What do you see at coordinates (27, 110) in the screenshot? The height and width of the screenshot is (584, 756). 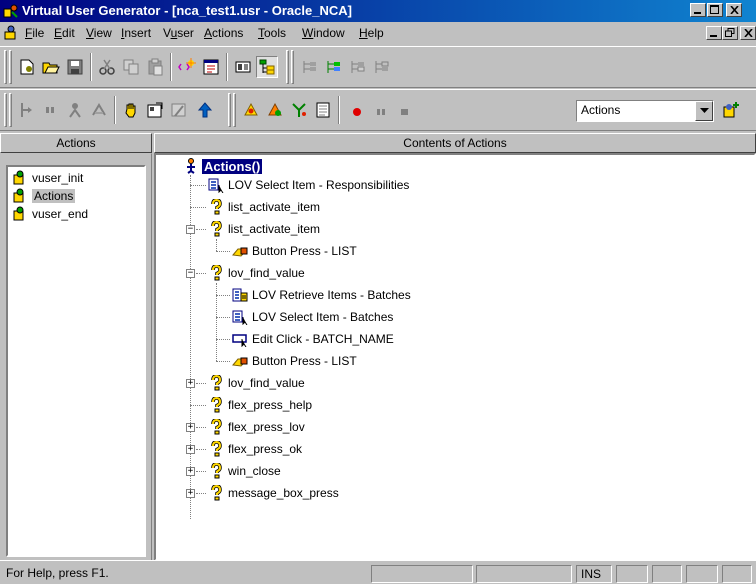 I see `start-record-button` at bounding box center [27, 110].